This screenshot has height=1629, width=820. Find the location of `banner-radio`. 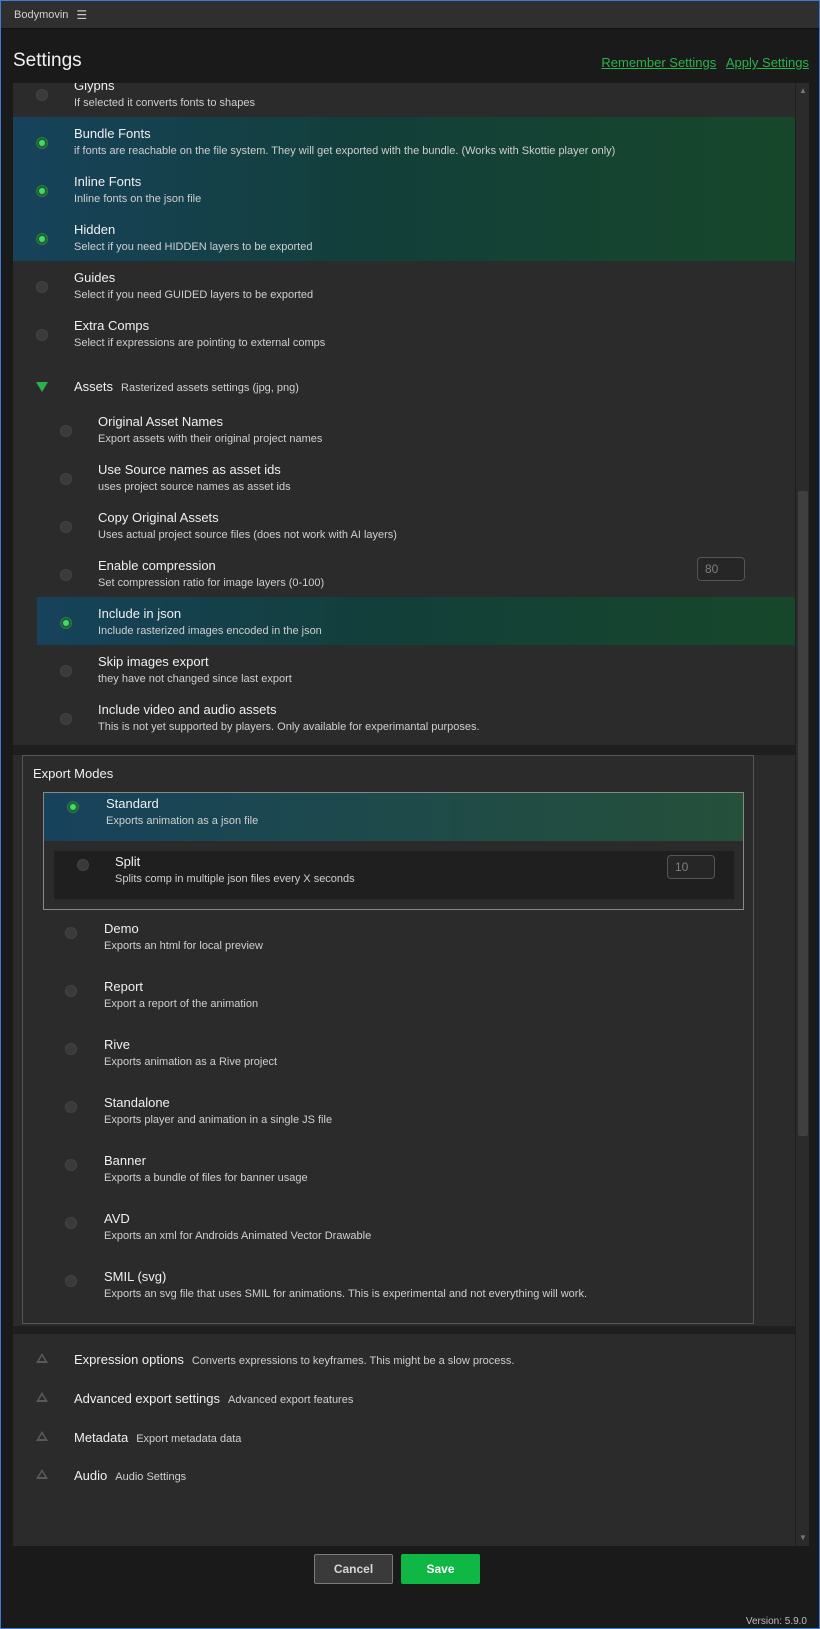

banner-radio is located at coordinates (71, 1165).